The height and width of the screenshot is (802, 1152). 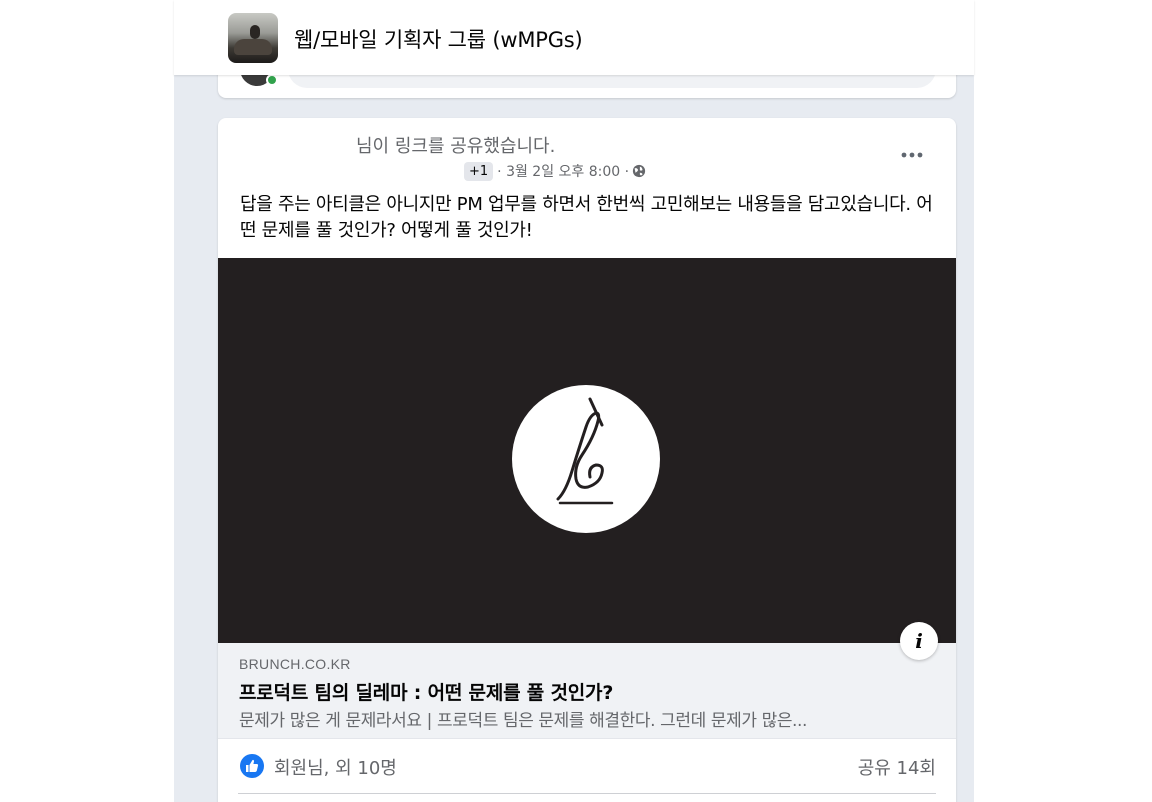 I want to click on more-options-button, so click(x=912, y=155).